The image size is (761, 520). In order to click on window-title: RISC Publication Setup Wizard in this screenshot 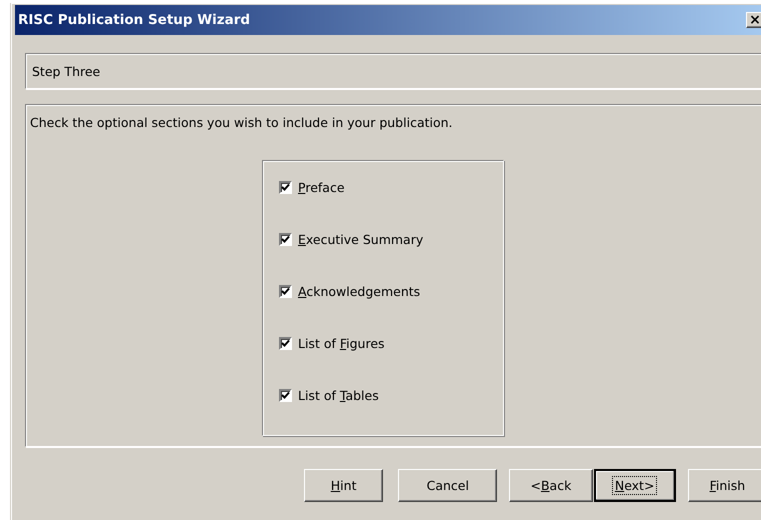, I will do `click(134, 20)`.